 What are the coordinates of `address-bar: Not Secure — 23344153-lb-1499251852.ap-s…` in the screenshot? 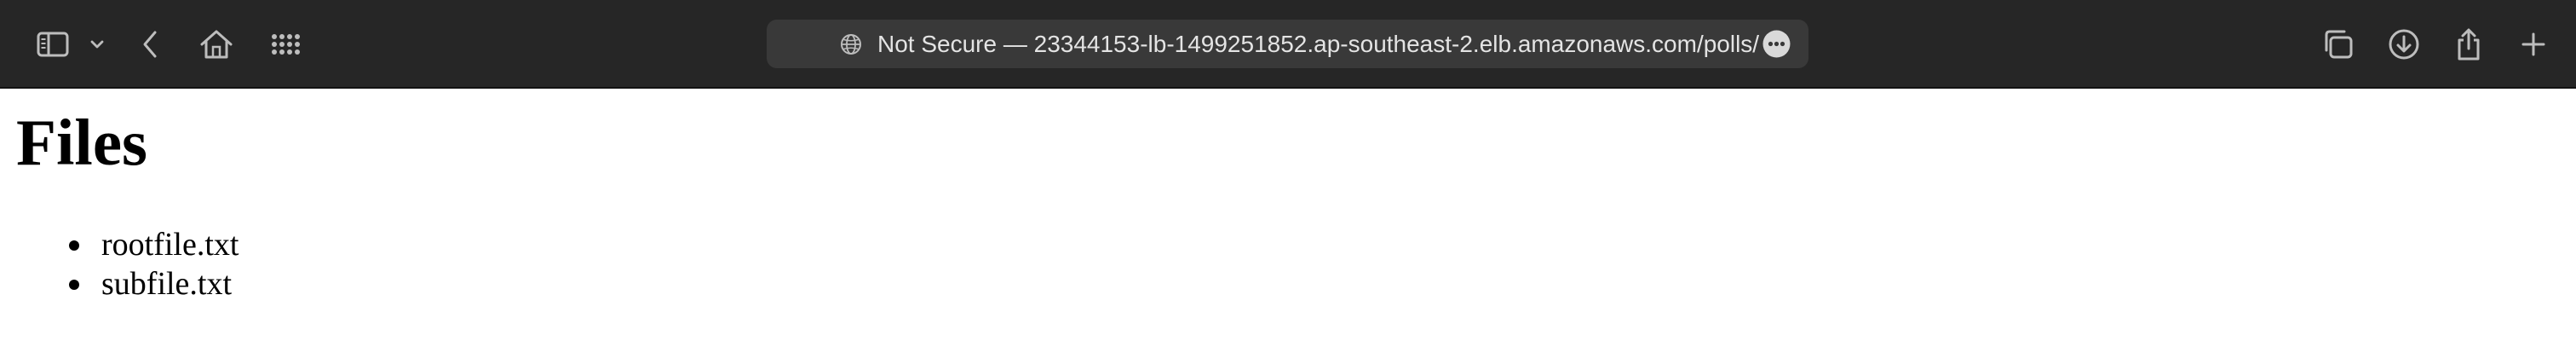 It's located at (1287, 44).